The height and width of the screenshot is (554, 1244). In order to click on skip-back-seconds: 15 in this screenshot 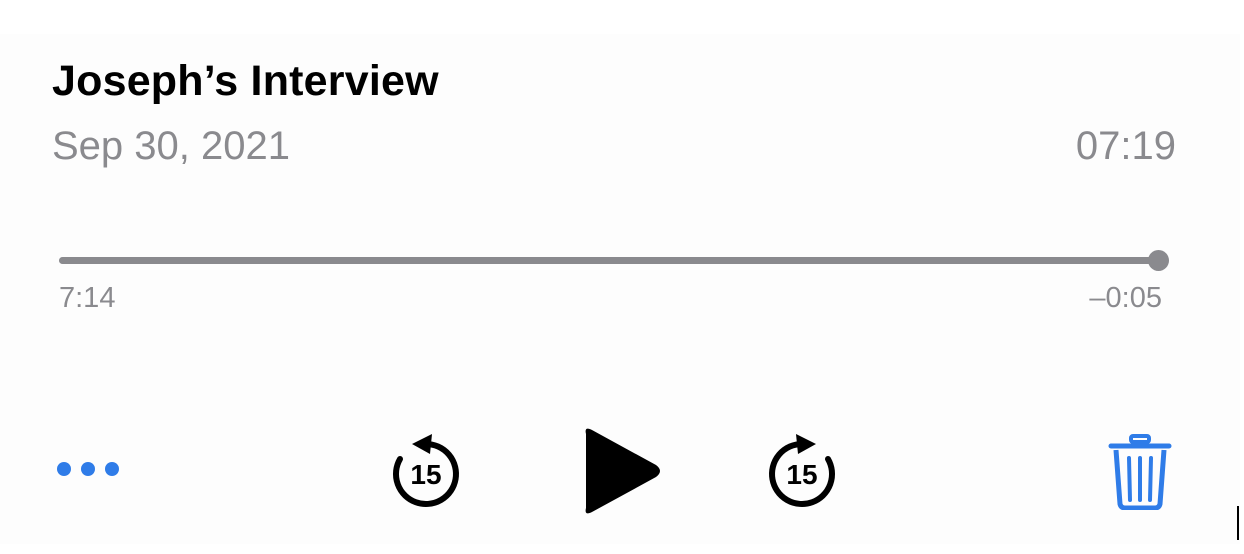, I will do `click(425, 474)`.